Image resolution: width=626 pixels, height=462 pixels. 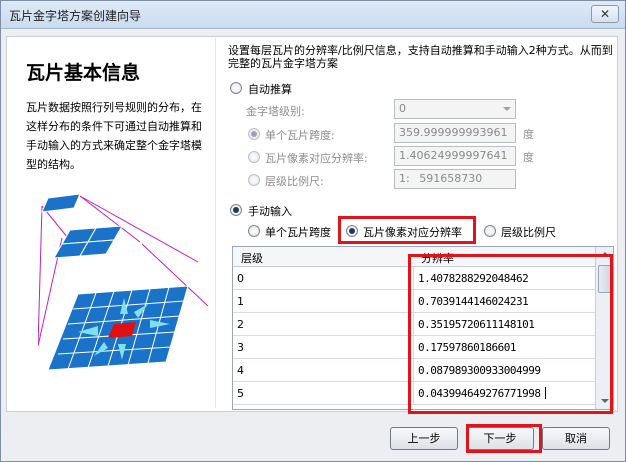 I want to click on prev-button: 上一步, so click(x=424, y=438).